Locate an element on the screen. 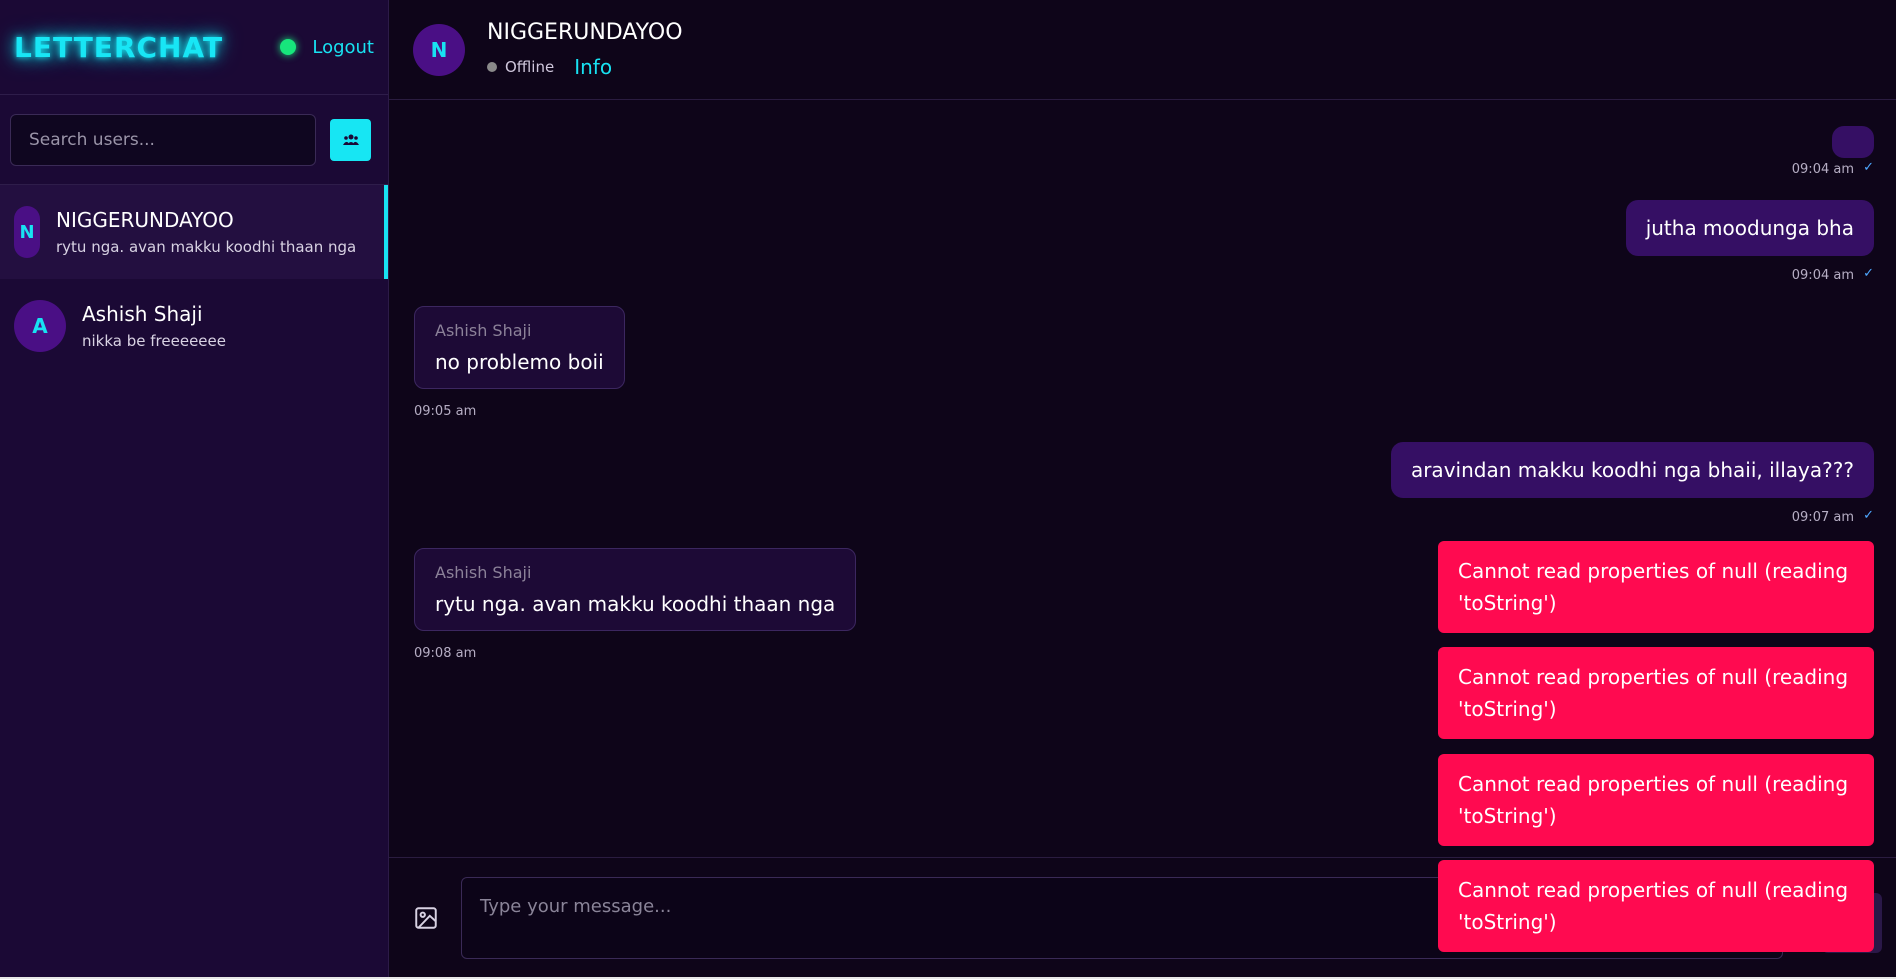 The image size is (1896, 979). avatar: N is located at coordinates (27, 232).